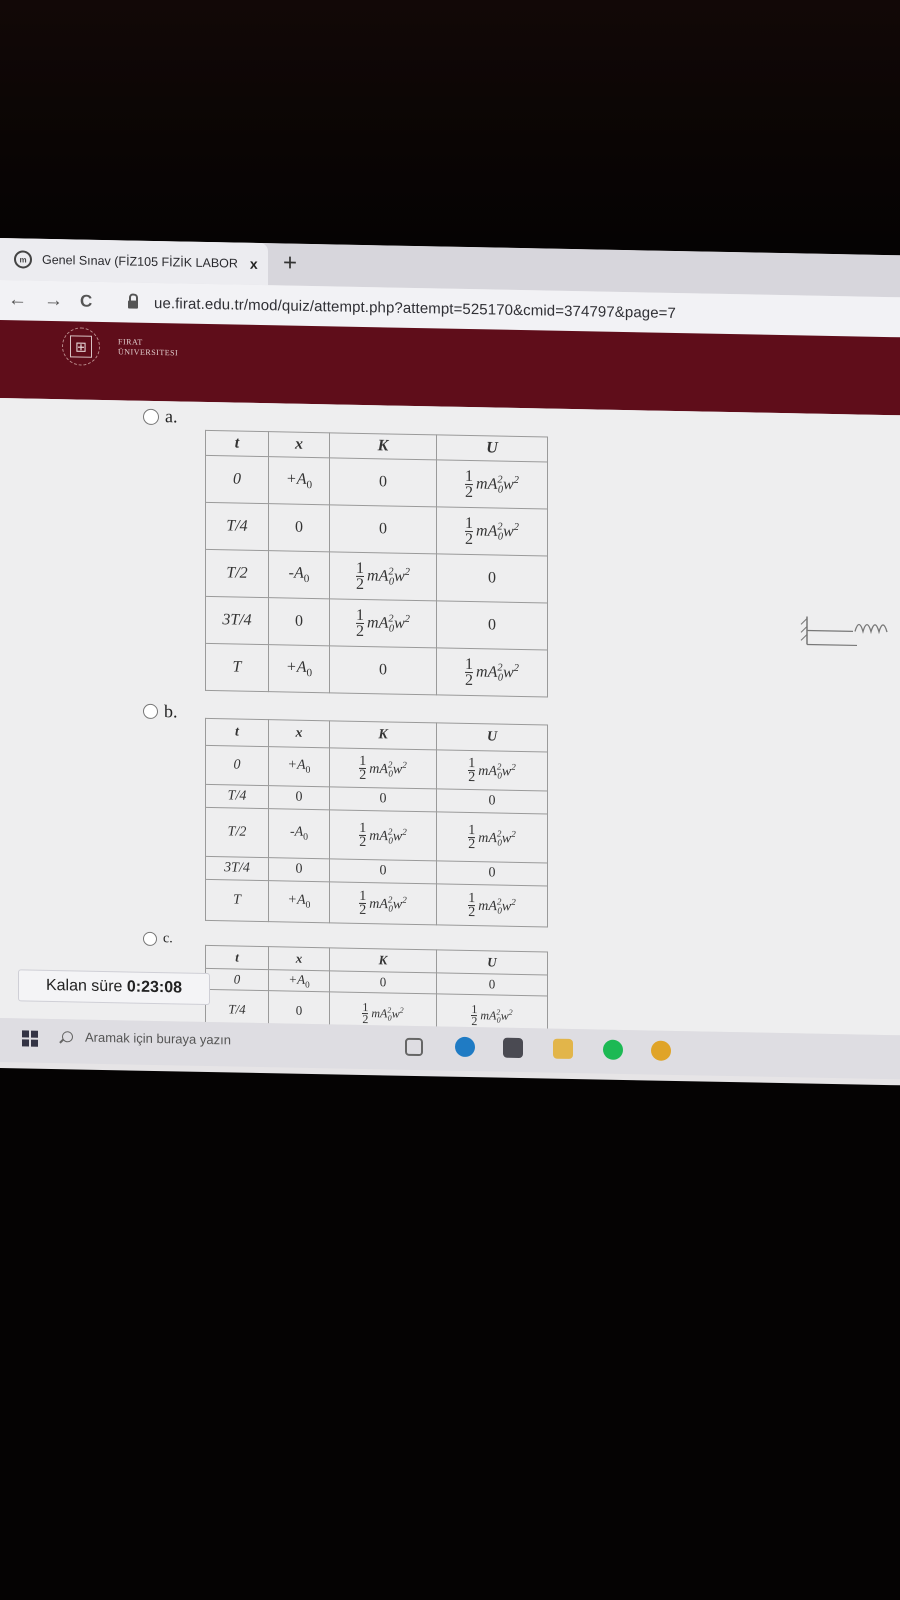 This screenshot has width=900, height=1600. What do you see at coordinates (513, 1048) in the screenshot?
I see `store-icon` at bounding box center [513, 1048].